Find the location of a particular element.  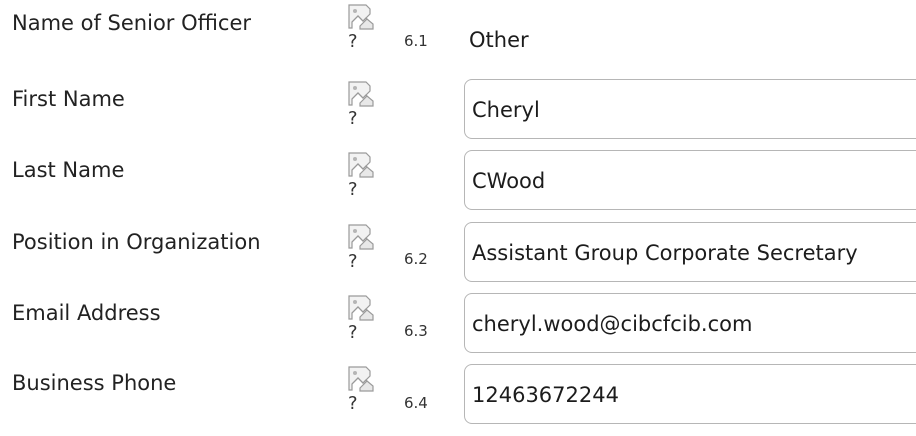

position-field: Assistant Group Corporate Secretary is located at coordinates (690, 252).